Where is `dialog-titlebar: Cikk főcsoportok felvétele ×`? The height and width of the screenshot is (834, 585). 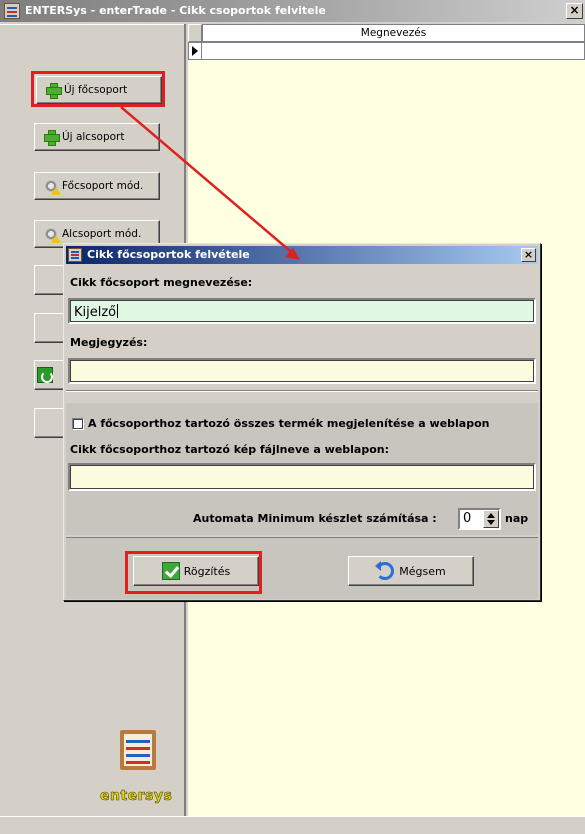 dialog-titlebar: Cikk főcsoportok felvétele × is located at coordinates (302, 255).